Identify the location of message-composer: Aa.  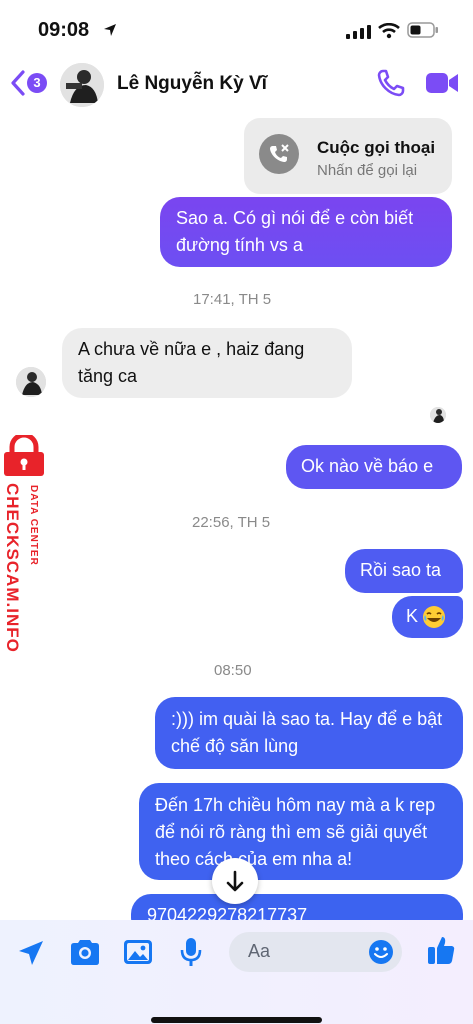
(236, 972).